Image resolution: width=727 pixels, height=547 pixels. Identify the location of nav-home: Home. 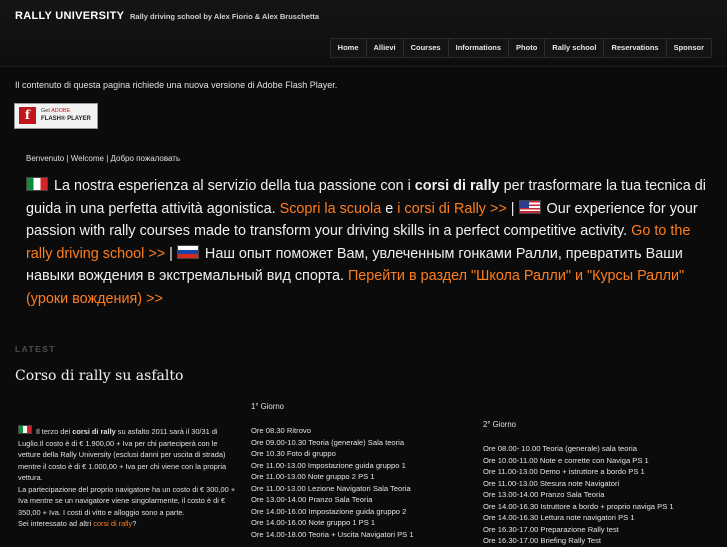
(348, 48).